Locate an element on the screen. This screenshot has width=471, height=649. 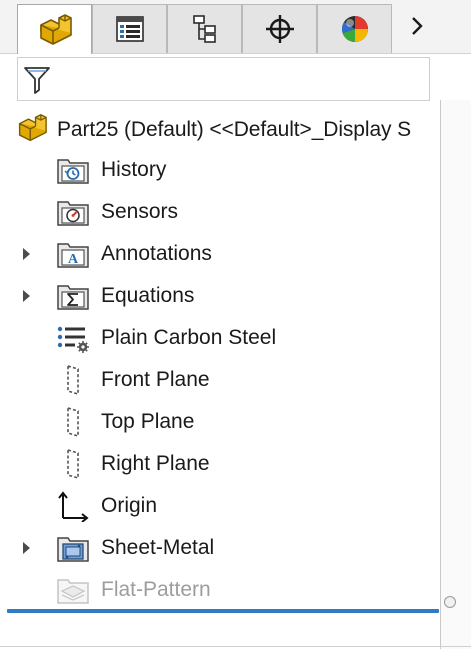
panel-bottom-divider is located at coordinates (235, 646).